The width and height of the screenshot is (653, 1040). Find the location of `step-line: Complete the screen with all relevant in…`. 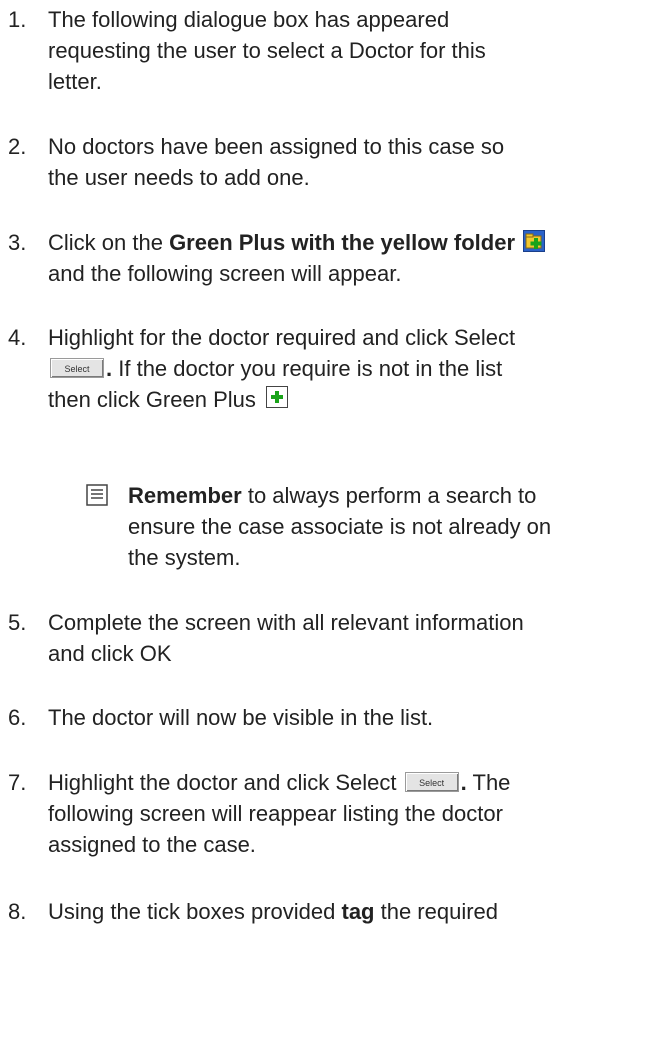

step-line: Complete the screen with all relevant in… is located at coordinates (286, 622).